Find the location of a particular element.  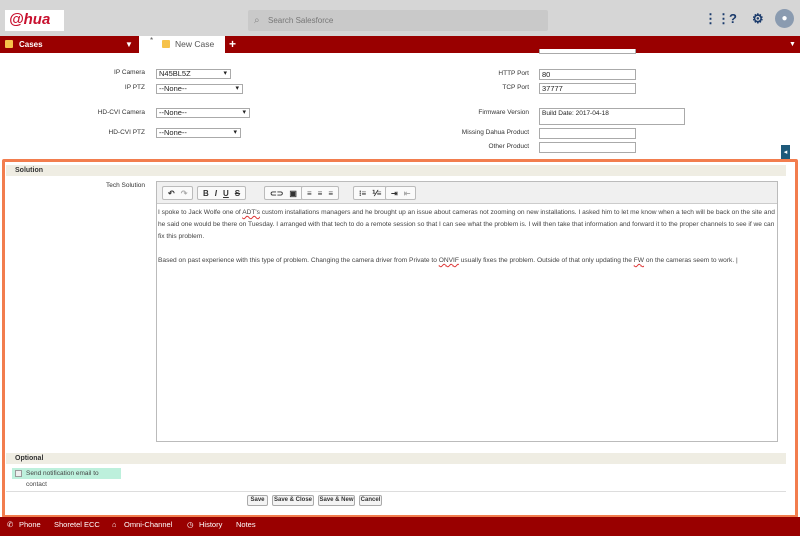

phone-icon: ✆ is located at coordinates (10, 524).